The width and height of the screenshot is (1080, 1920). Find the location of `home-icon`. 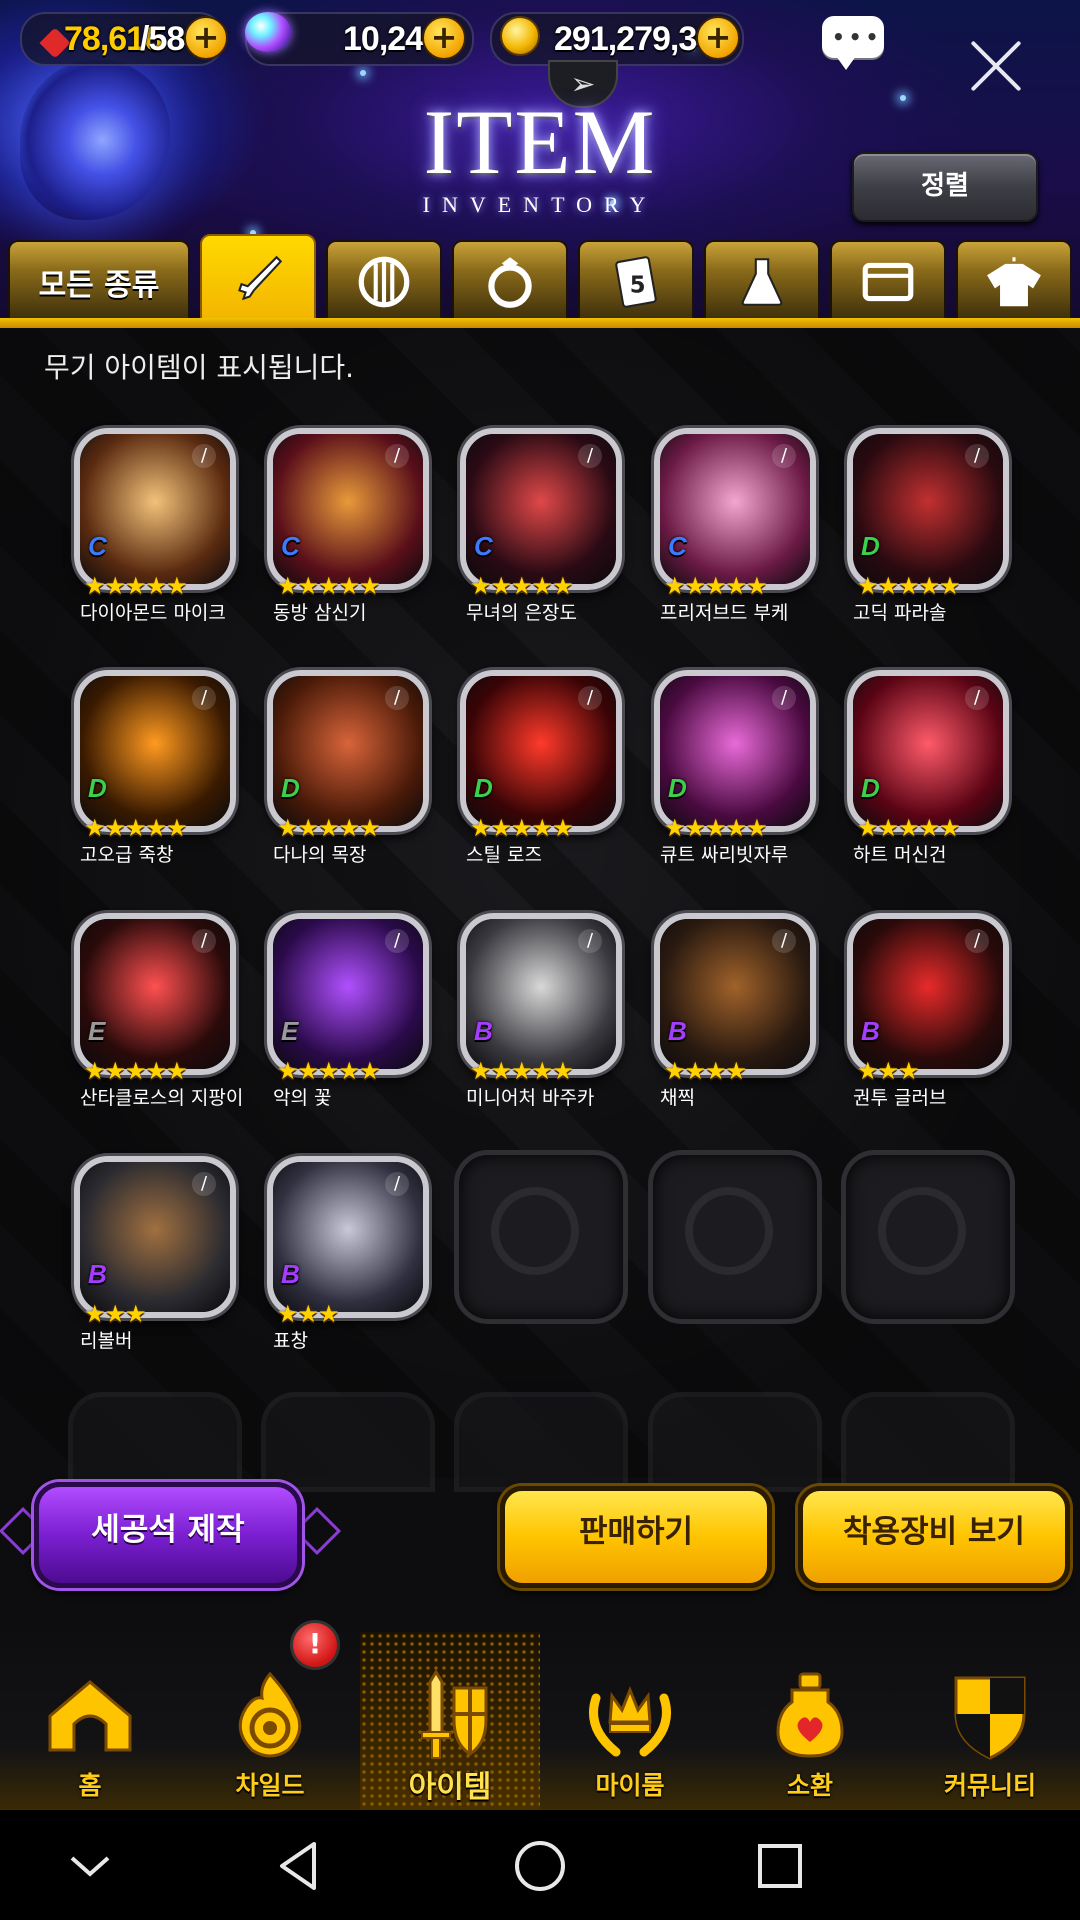

home-icon is located at coordinates (90, 1716).